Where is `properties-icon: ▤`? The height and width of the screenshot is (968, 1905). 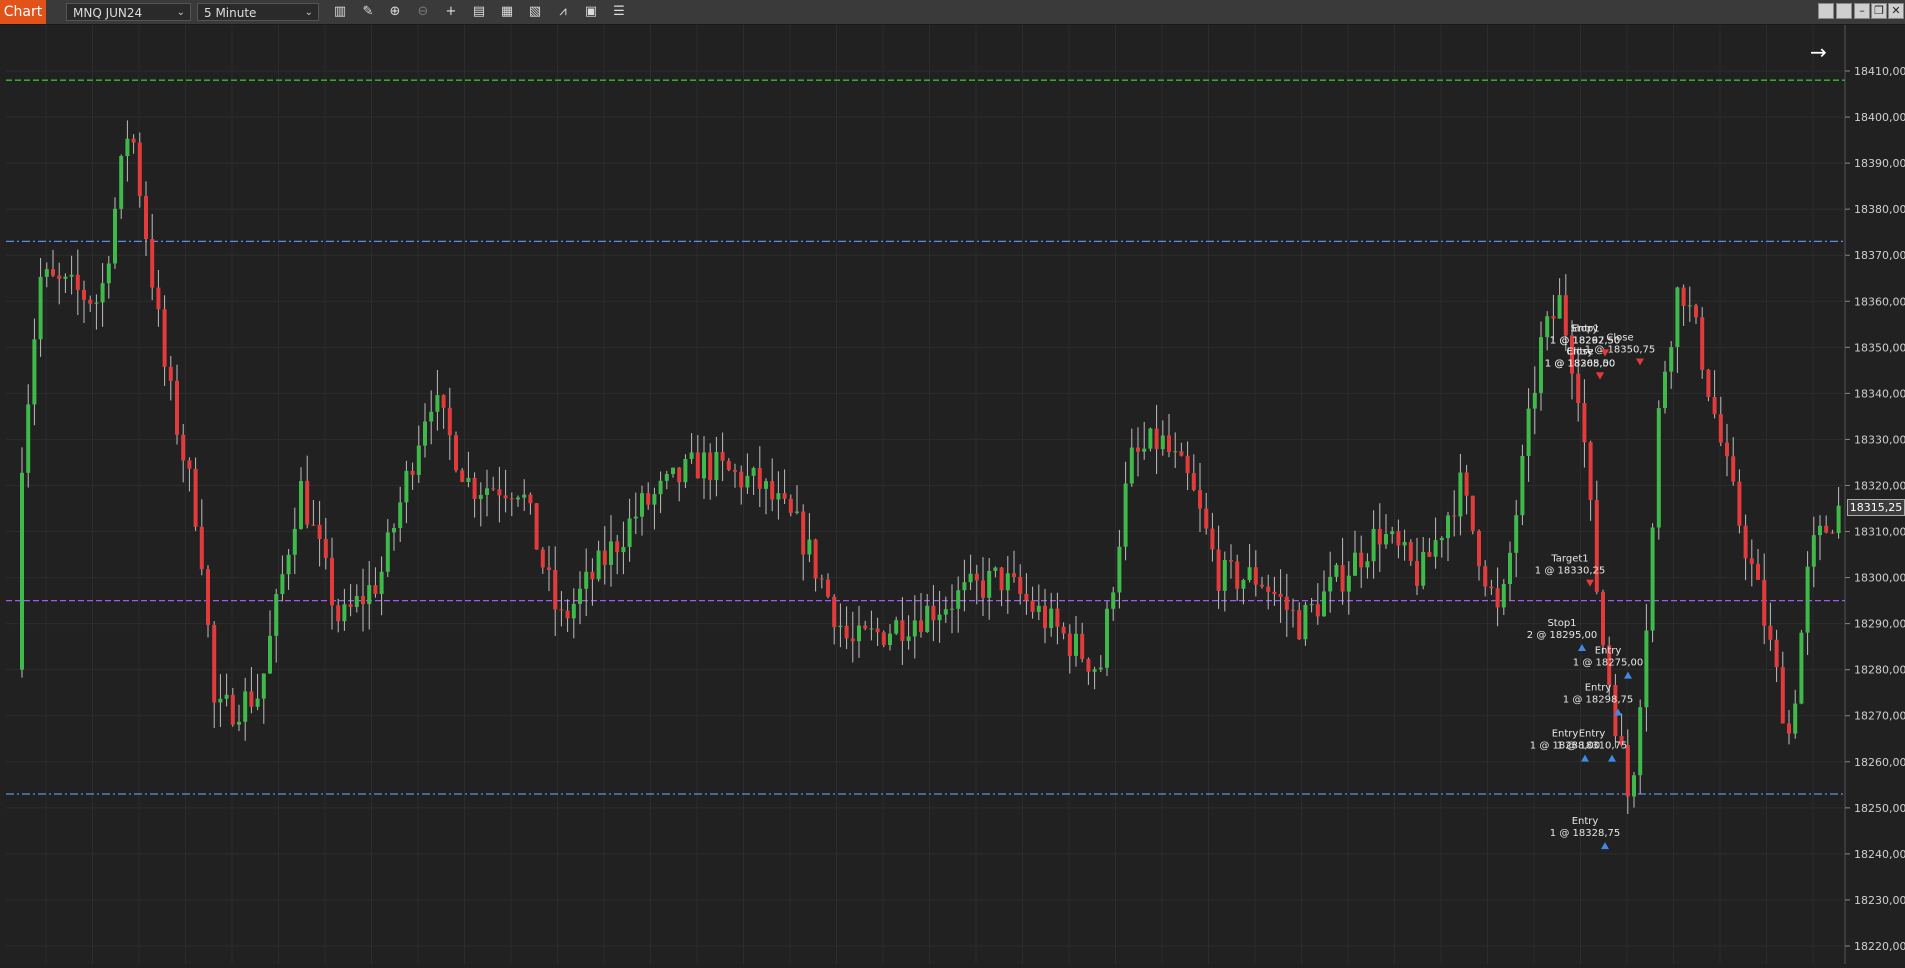
properties-icon: ▤ is located at coordinates (479, 12).